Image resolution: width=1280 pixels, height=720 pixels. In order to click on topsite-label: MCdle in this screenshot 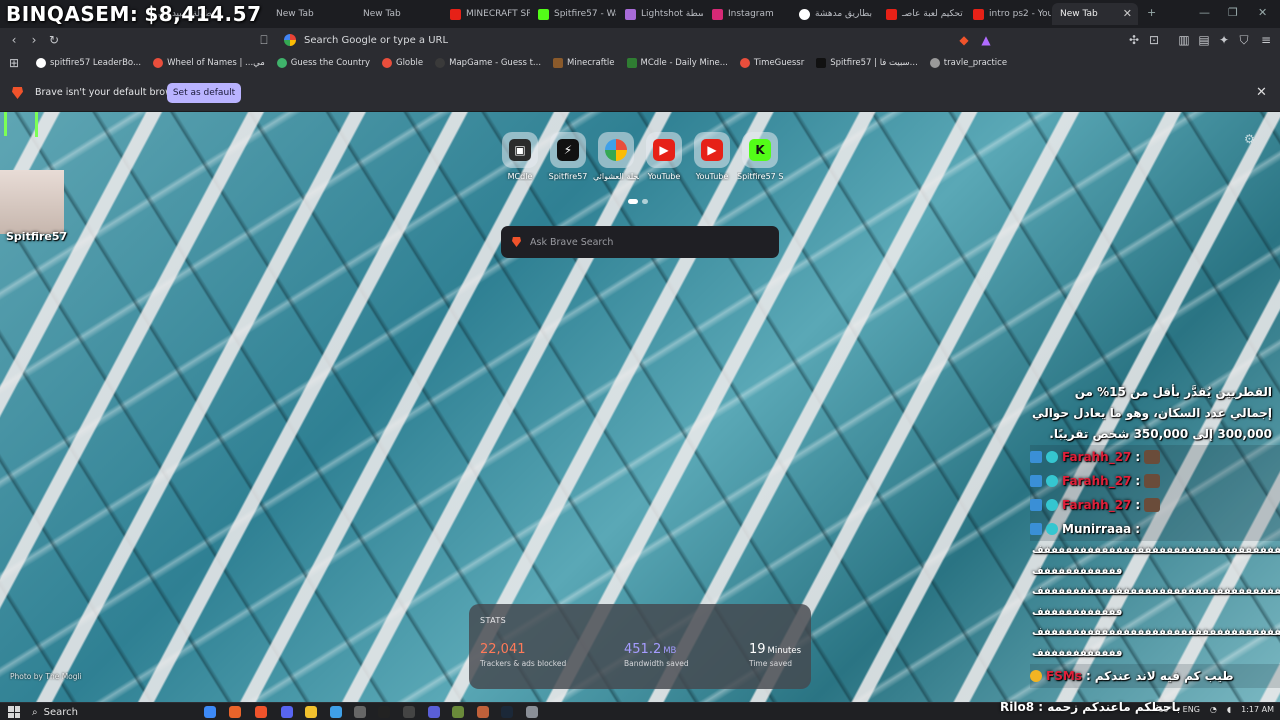, I will do `click(520, 176)`.